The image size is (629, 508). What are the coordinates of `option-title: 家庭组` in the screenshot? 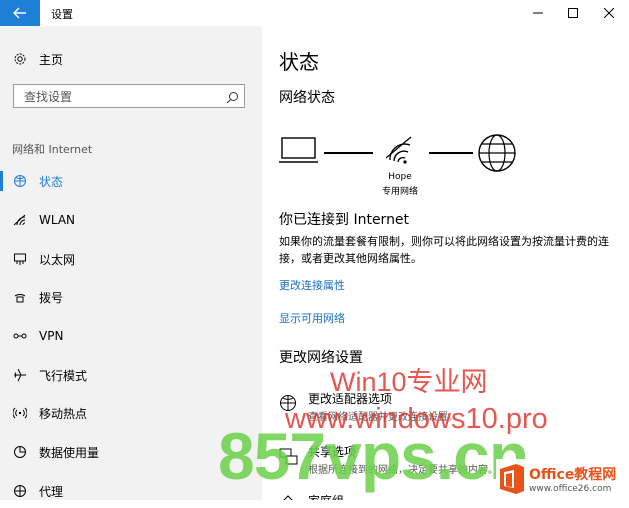 It's located at (326, 496).